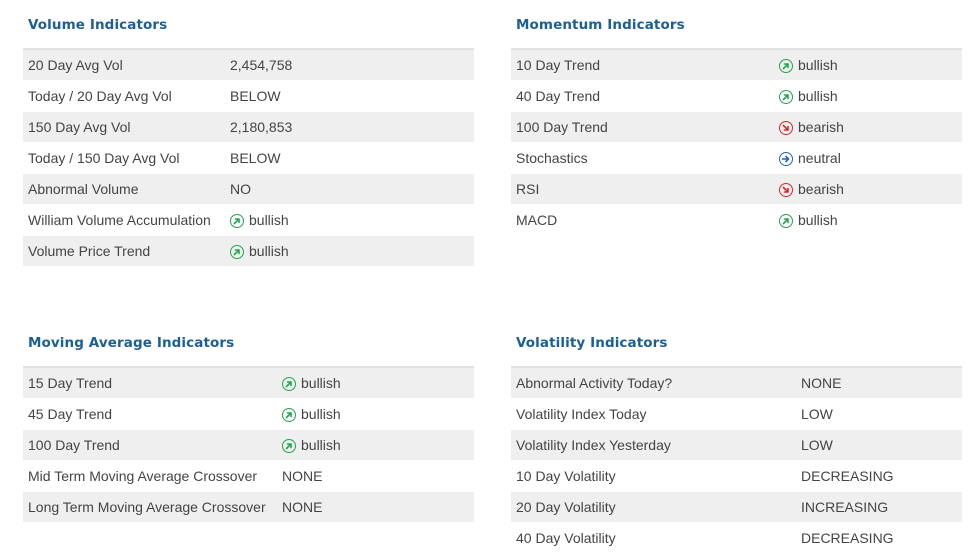 This screenshot has height=554, width=973. I want to click on indicator-label: Abnormal Activity Today?, so click(594, 383).